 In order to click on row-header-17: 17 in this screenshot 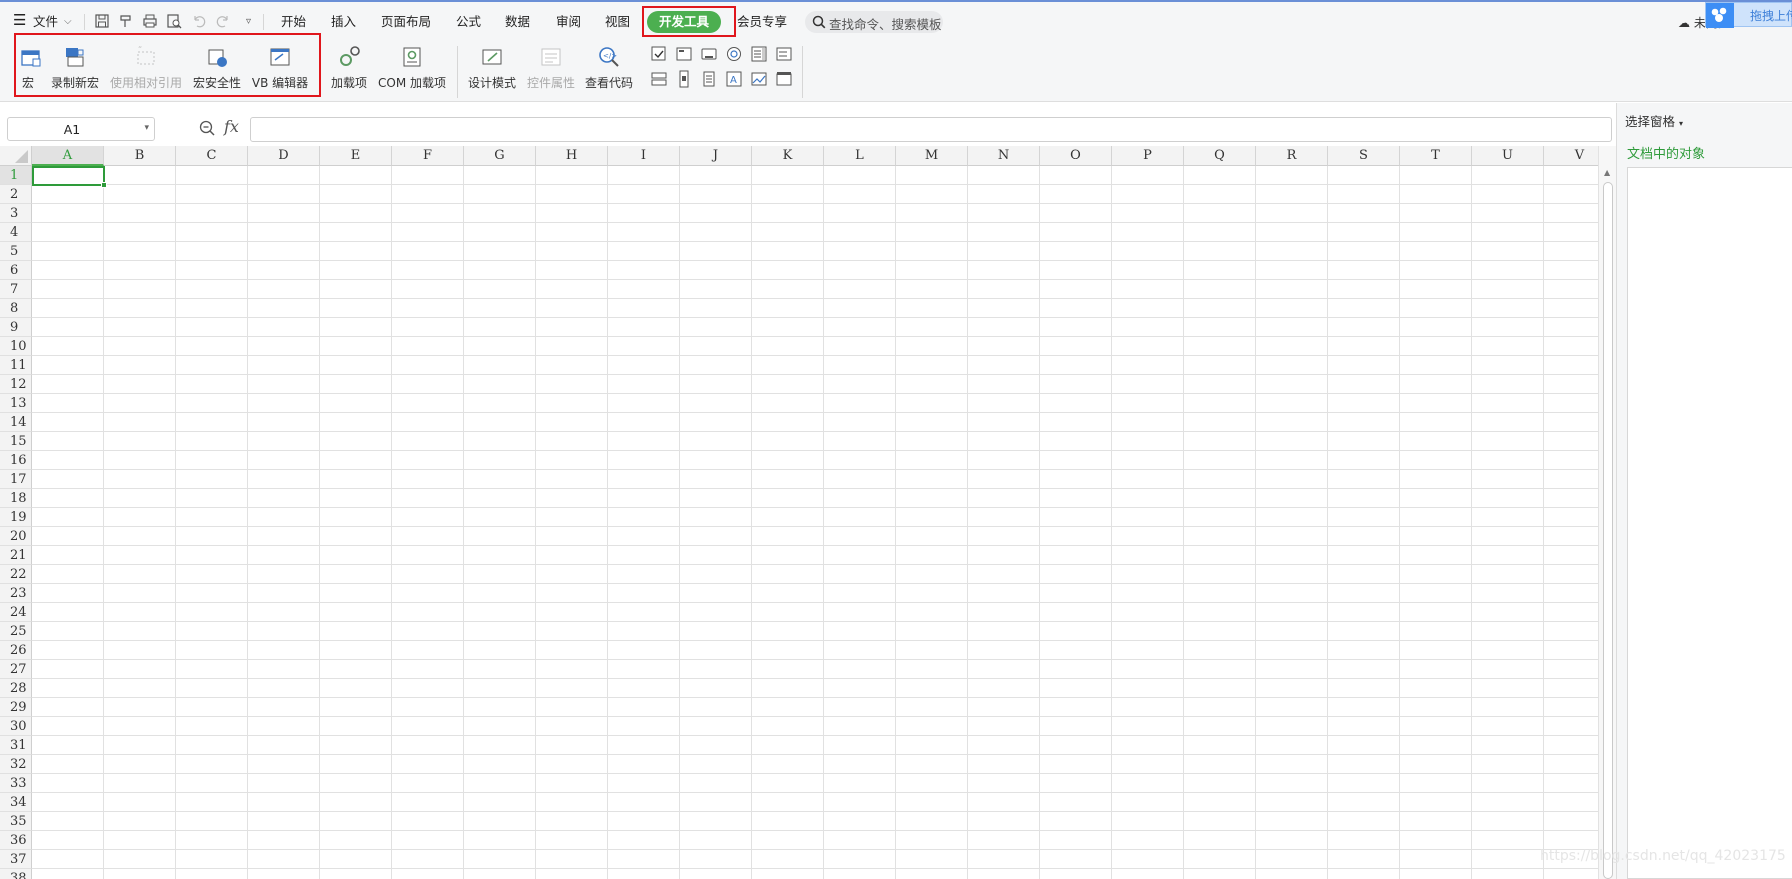, I will do `click(16, 479)`.